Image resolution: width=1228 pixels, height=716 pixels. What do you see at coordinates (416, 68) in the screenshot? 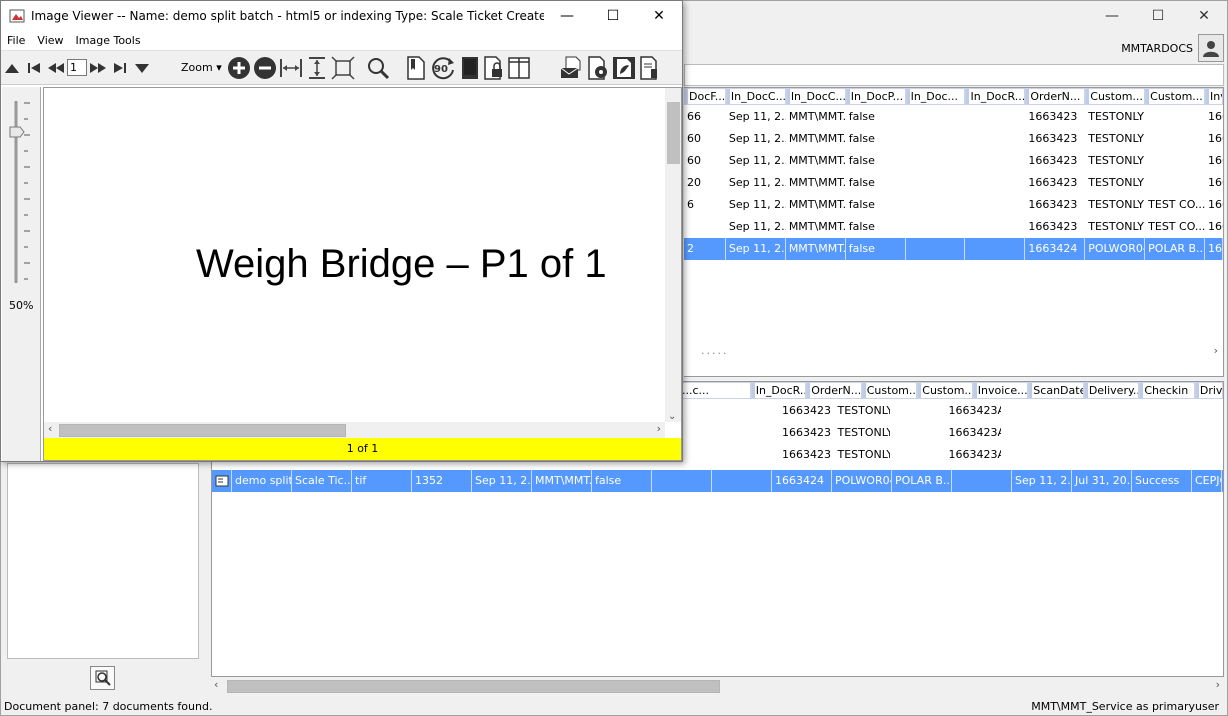
I see `document-page-icon` at bounding box center [416, 68].